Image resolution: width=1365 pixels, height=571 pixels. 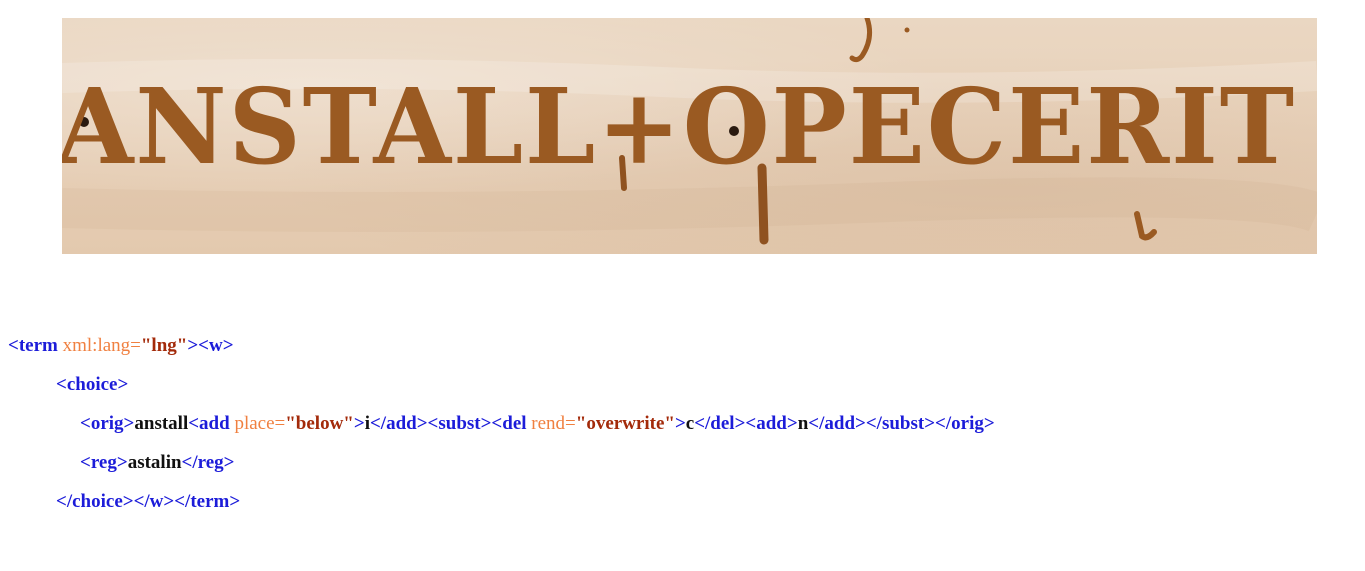 What do you see at coordinates (501, 462) in the screenshot?
I see `code-line-4: <reg>astalin</reg>` at bounding box center [501, 462].